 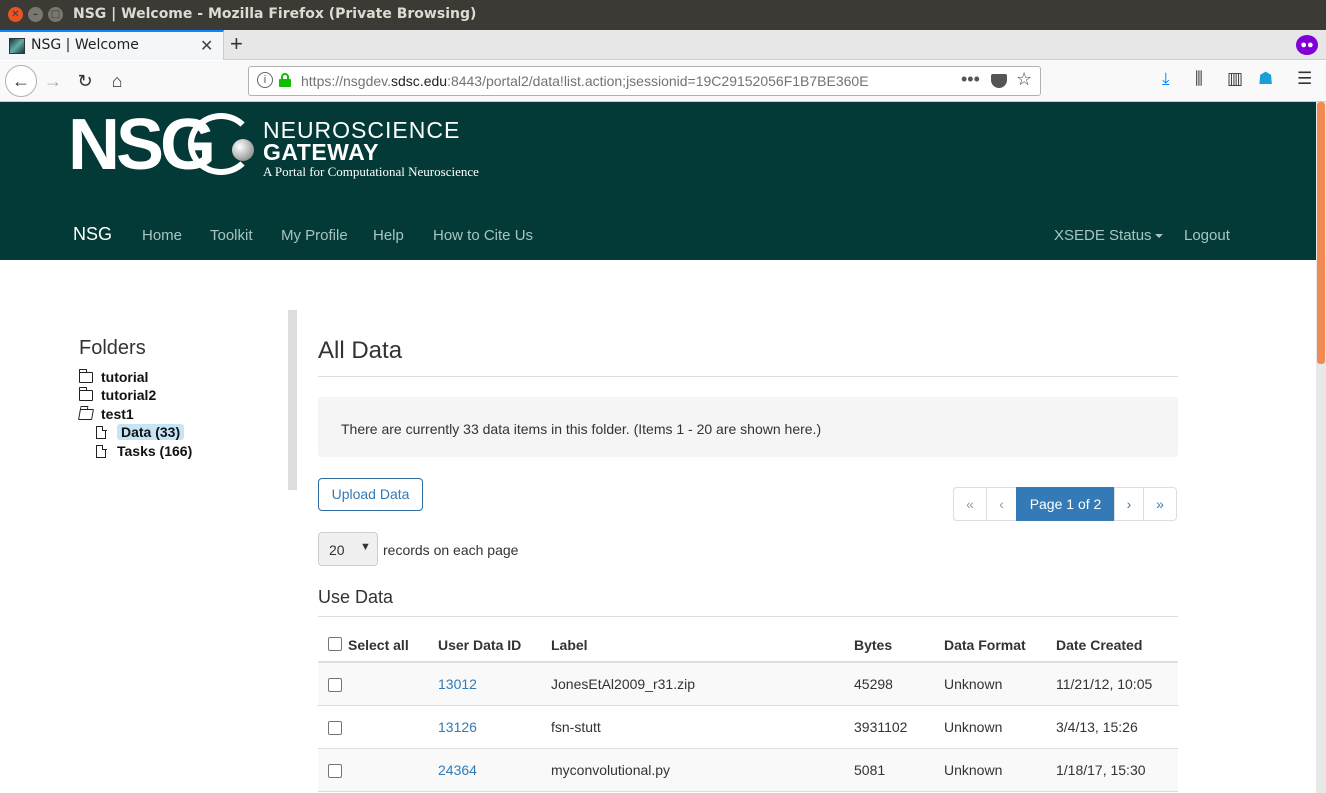 I want to click on folder-item-data: Data (33), so click(x=140, y=432).